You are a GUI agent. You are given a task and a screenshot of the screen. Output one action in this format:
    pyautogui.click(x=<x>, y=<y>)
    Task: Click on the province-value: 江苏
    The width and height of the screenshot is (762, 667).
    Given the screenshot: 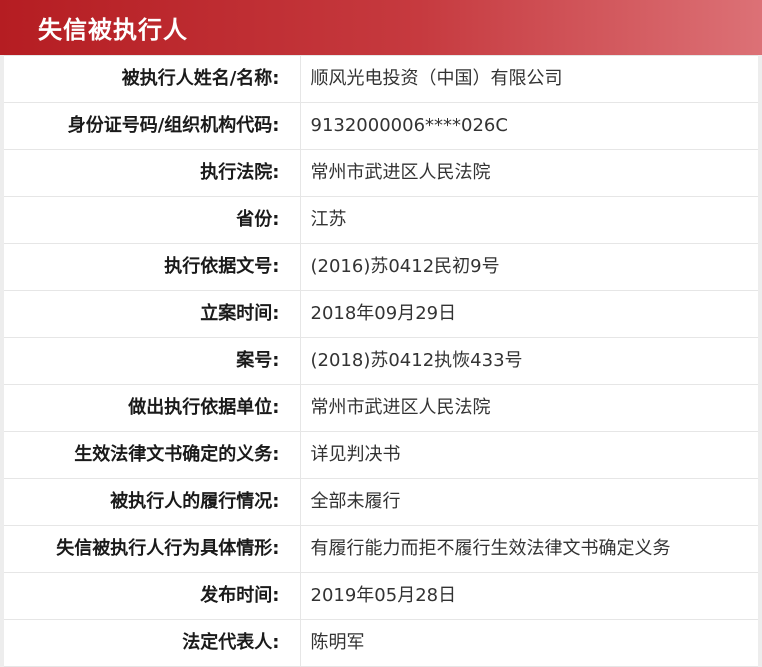 What is the action you would take?
    pyautogui.click(x=530, y=220)
    